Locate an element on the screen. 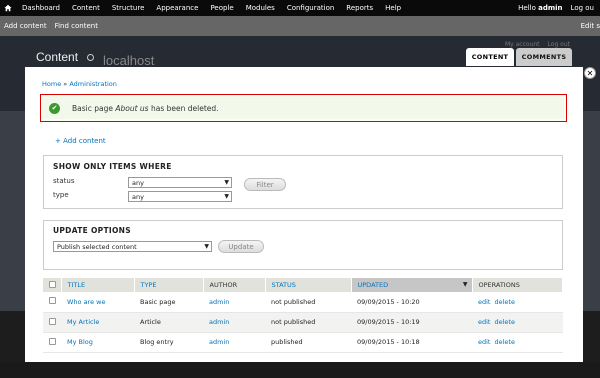 The width and height of the screenshot is (600, 378). close-icon: ✕ is located at coordinates (590, 73).